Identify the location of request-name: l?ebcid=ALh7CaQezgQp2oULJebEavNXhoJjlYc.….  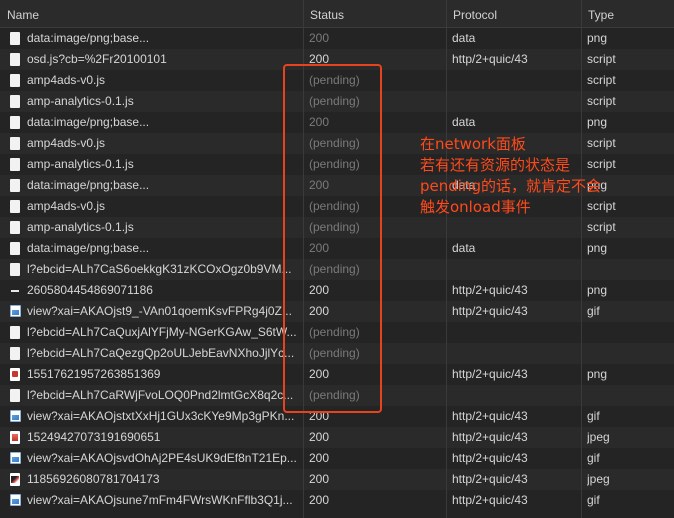
(161, 353).